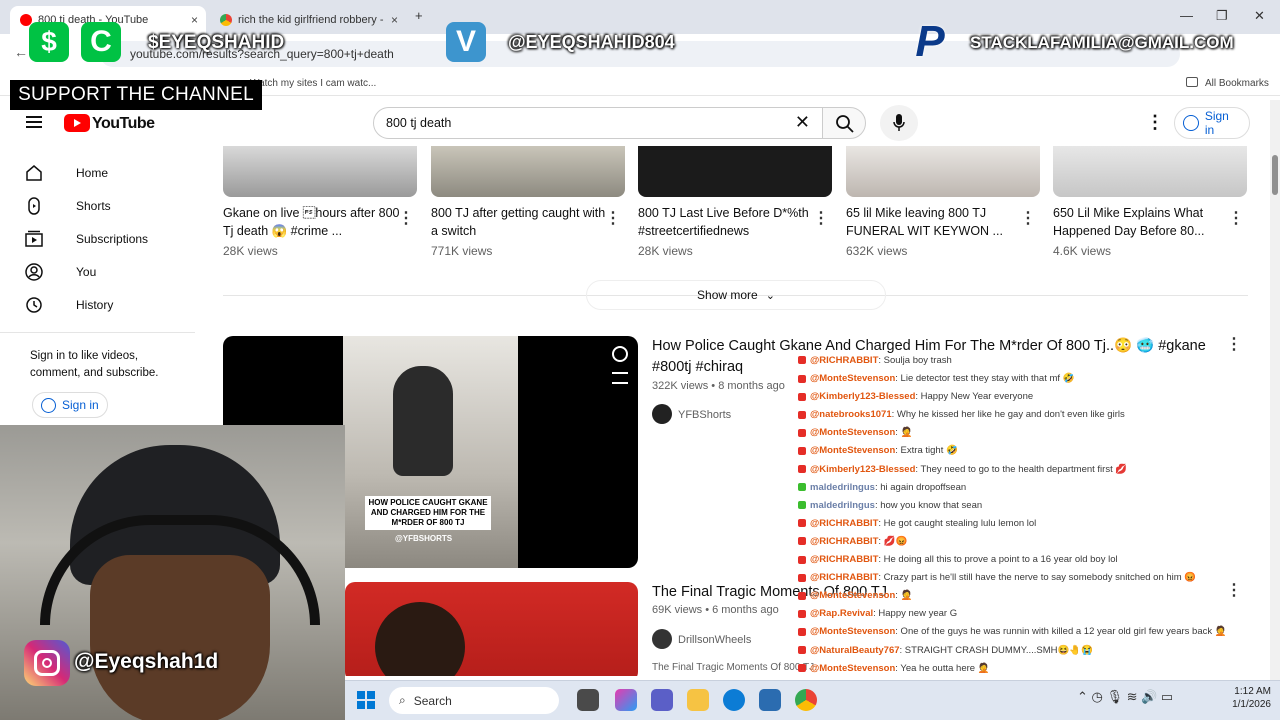  I want to click on taskbar-search-box: ⌕ Search, so click(474, 700).